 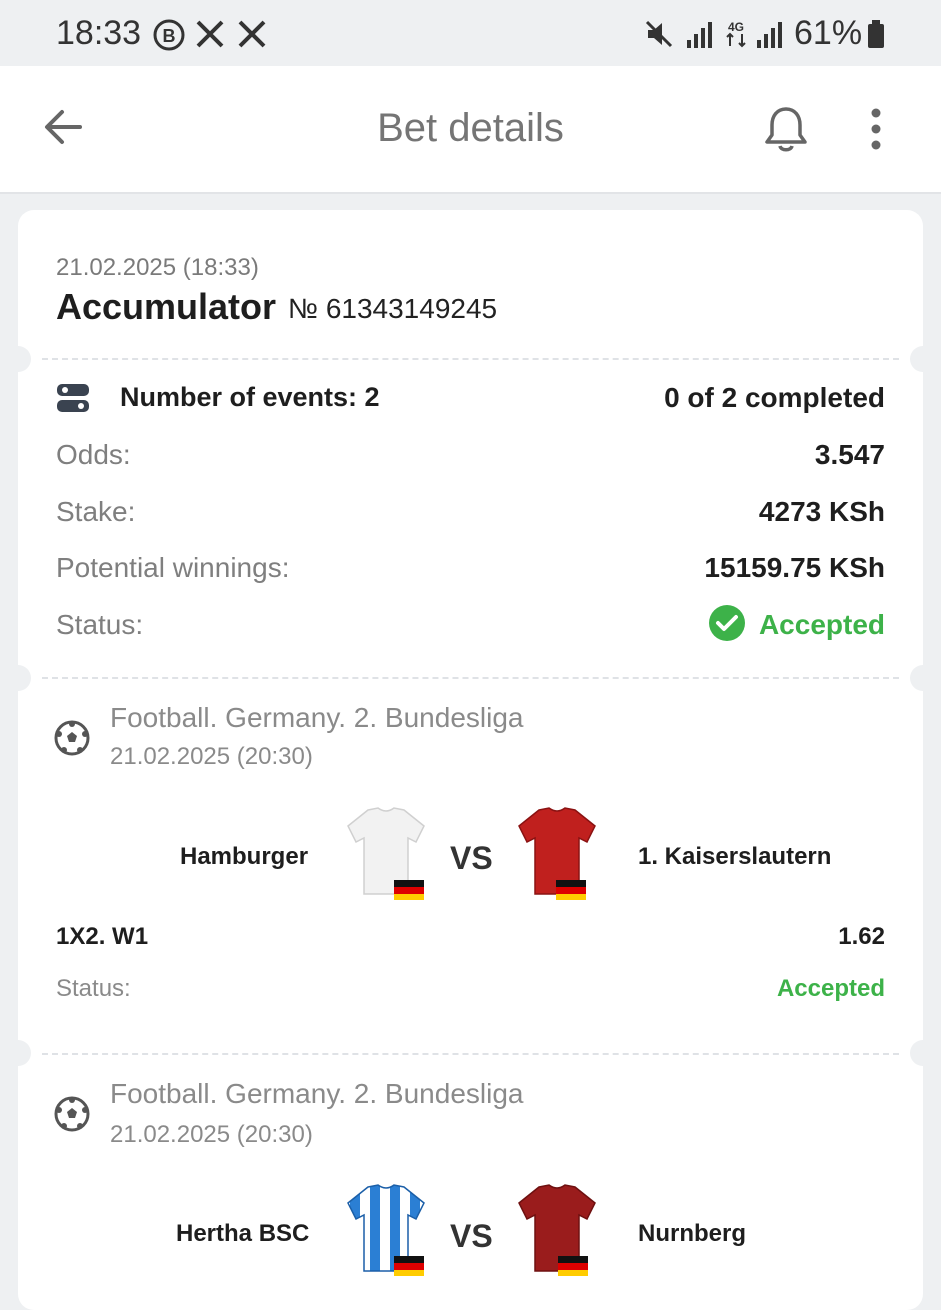 I want to click on events-icon, so click(x=73, y=398).